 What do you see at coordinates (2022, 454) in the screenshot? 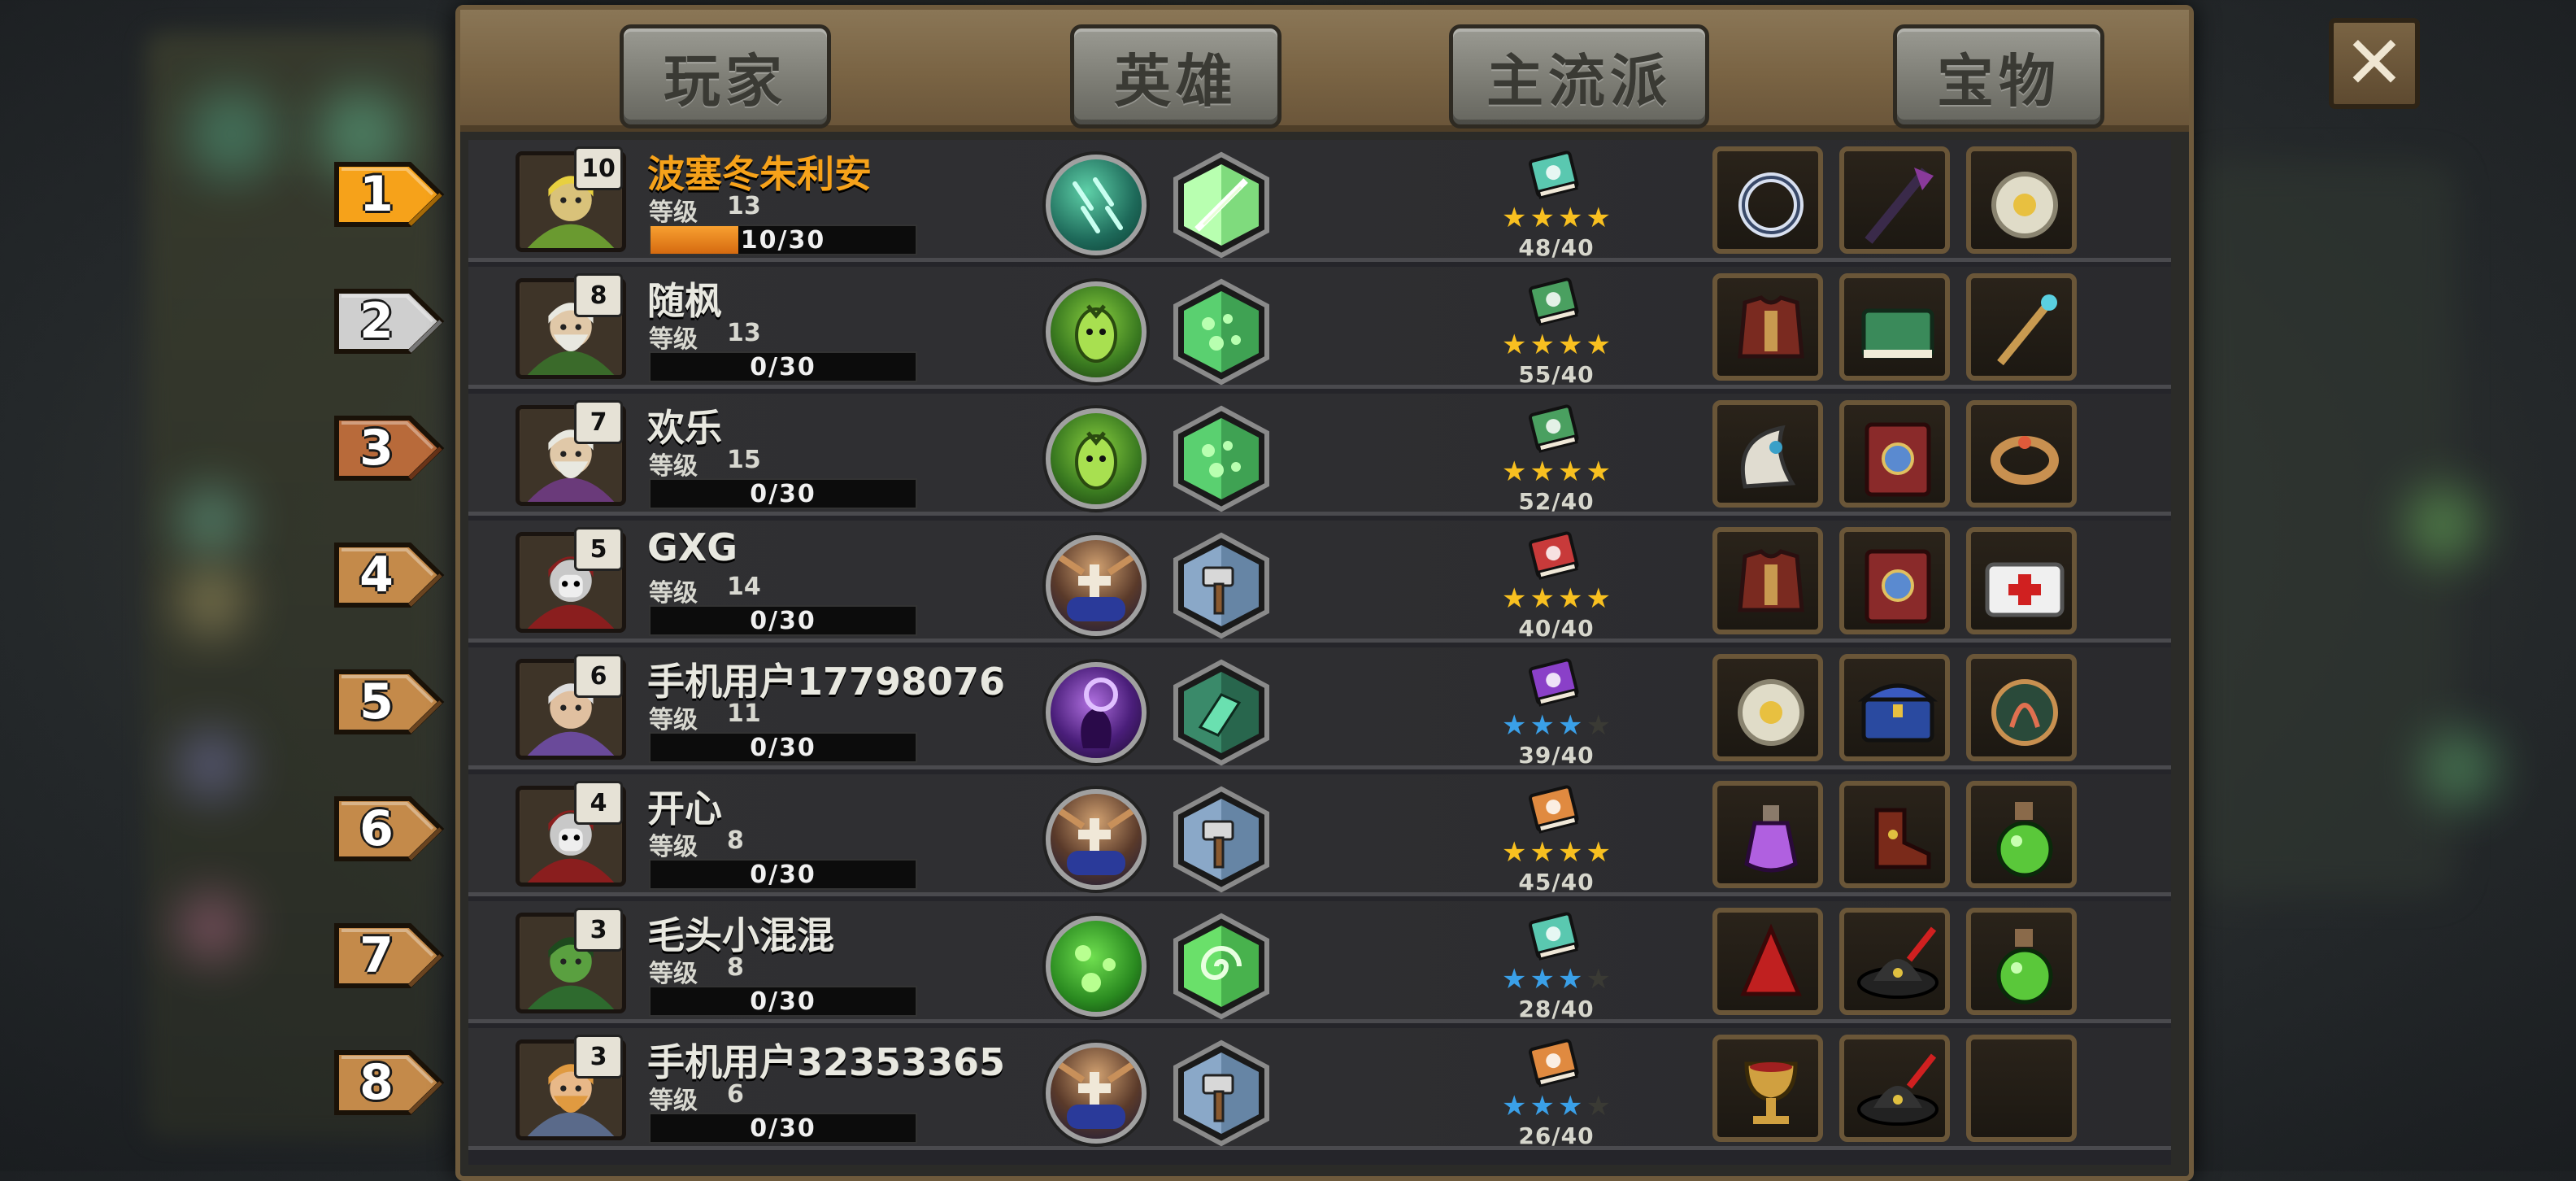
I see `treasure-bracelet-icon` at bounding box center [2022, 454].